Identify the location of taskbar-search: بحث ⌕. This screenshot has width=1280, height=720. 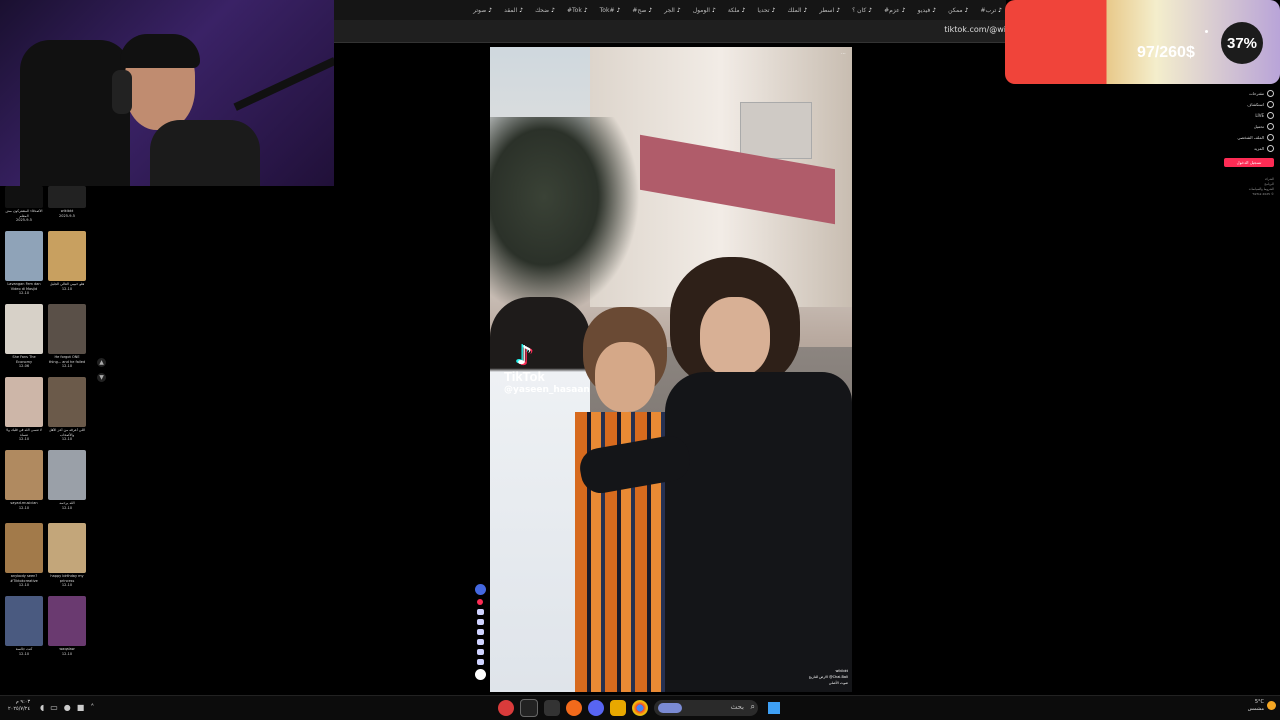
(706, 708).